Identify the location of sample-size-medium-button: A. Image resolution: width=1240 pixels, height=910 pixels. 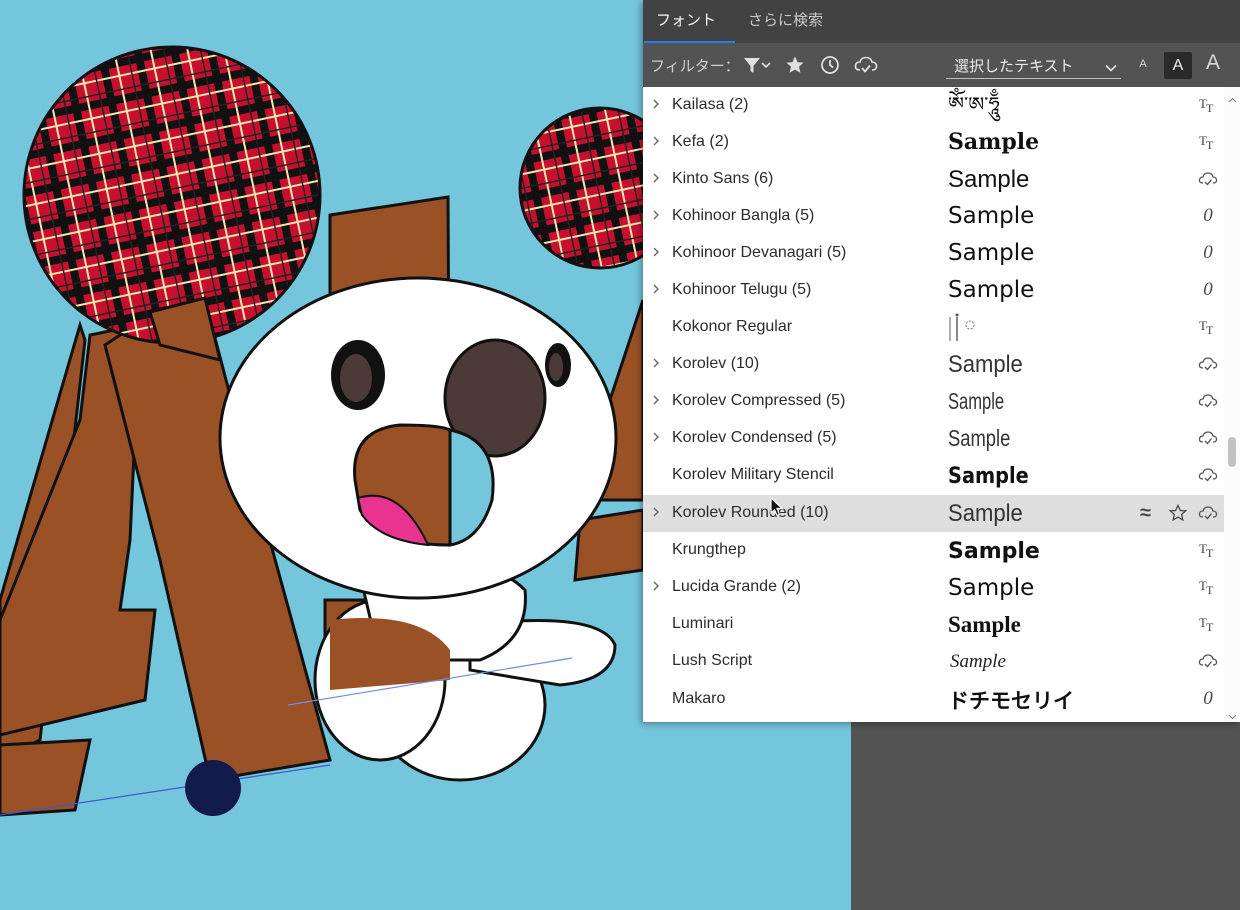
(1178, 65).